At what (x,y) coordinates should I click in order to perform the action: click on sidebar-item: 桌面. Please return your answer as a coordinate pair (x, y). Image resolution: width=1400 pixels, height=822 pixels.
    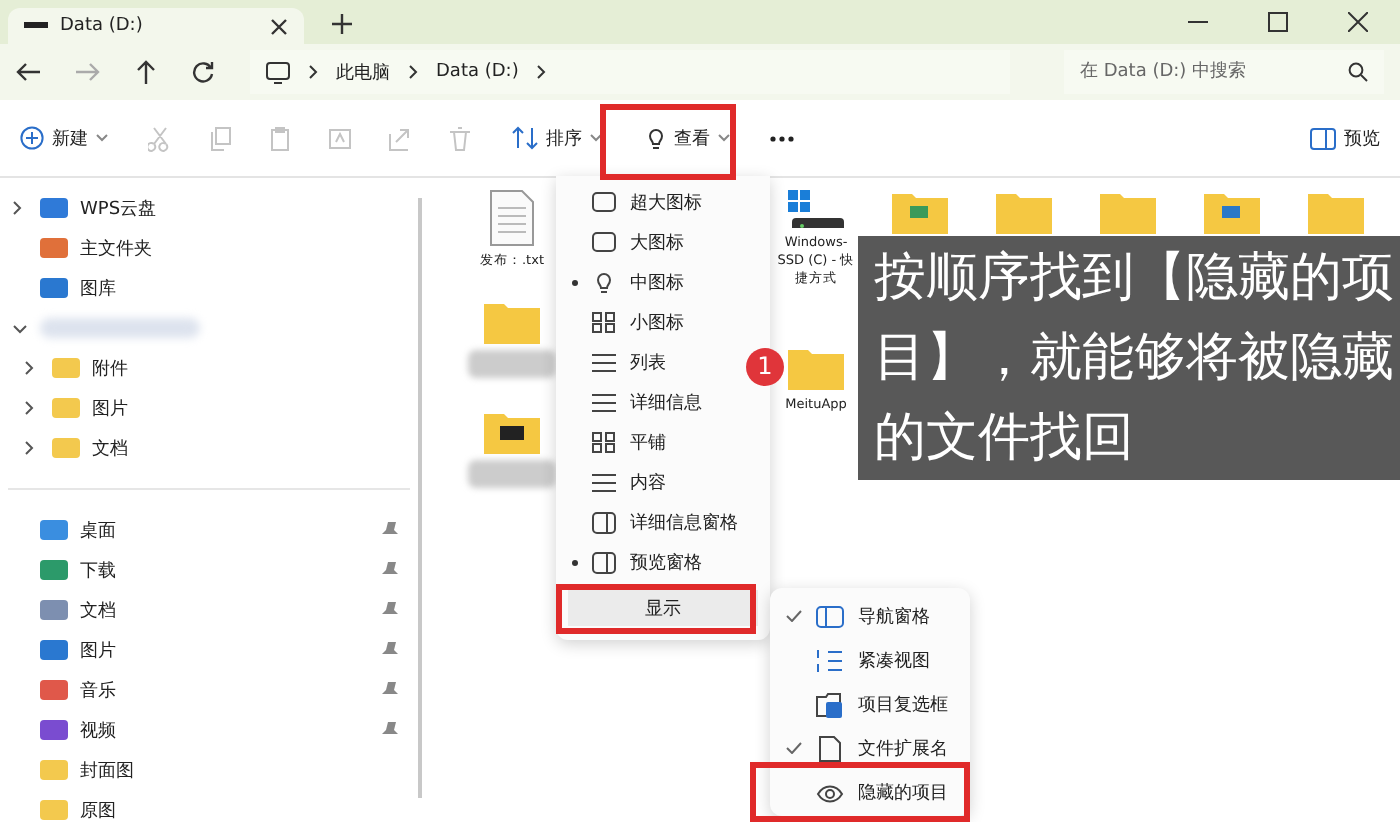
    Looking at the image, I should click on (98, 530).